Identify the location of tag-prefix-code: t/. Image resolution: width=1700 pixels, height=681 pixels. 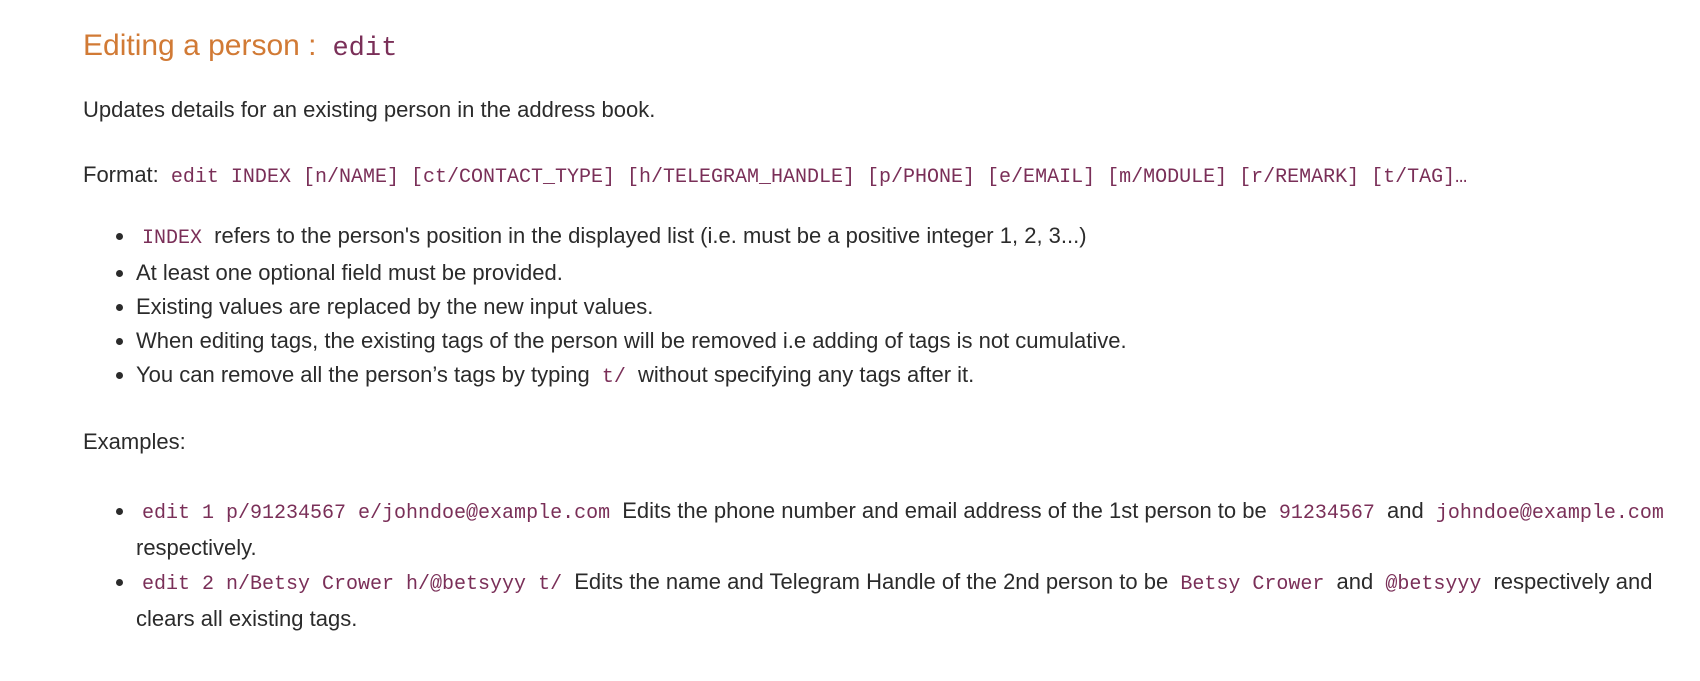
(613, 378).